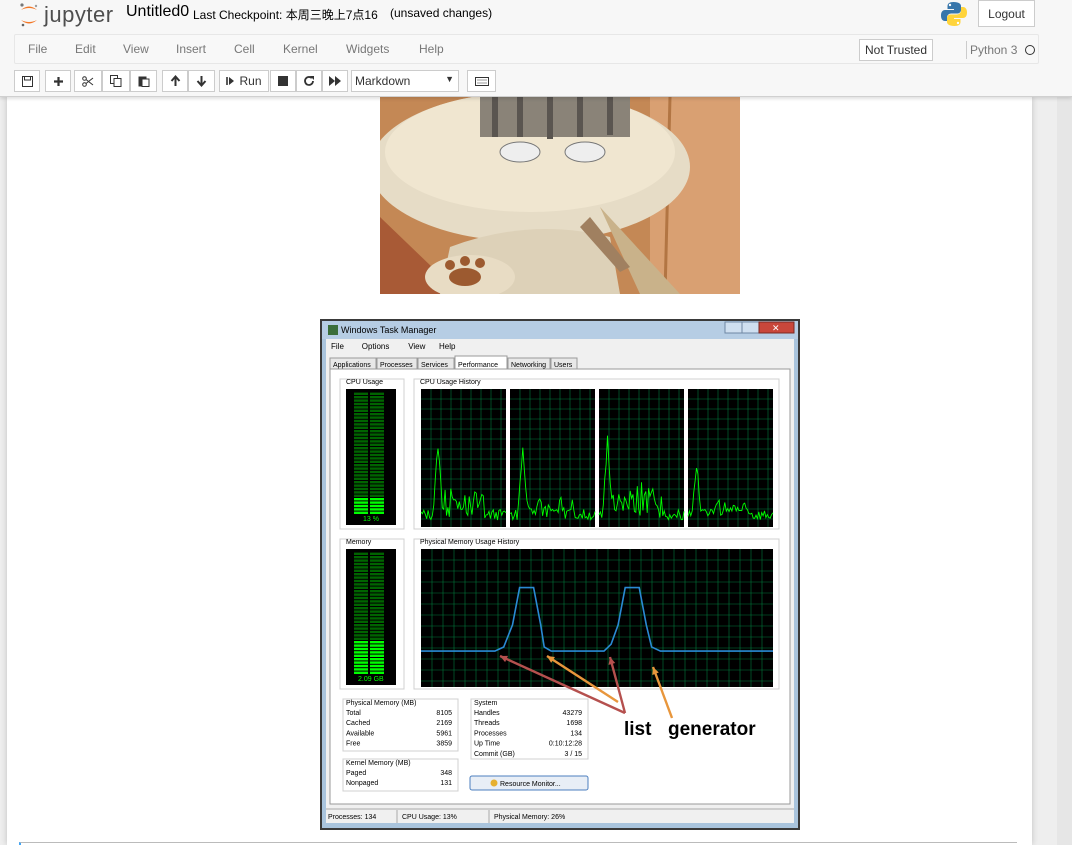 This screenshot has width=1072, height=845. Describe the element at coordinates (954, 14) in the screenshot. I see `python-icon` at that location.